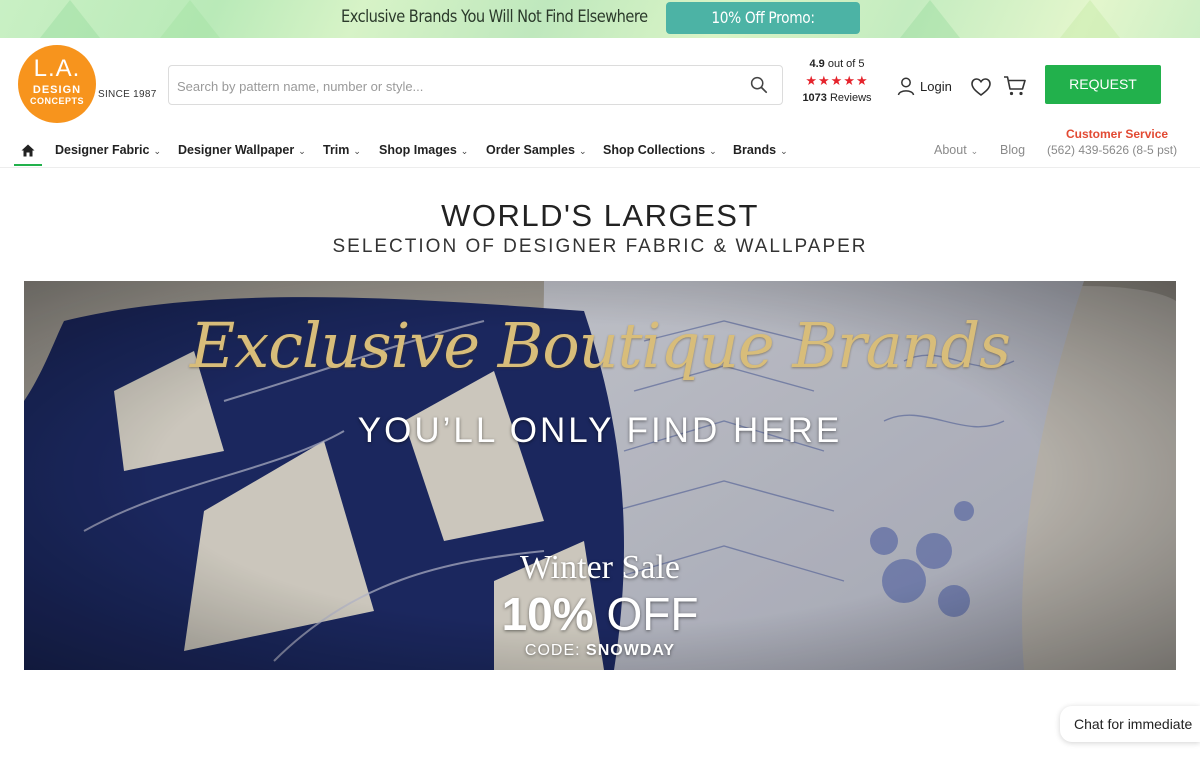  Describe the element at coordinates (56, 101) in the screenshot. I see `logo-text-concepts: CONCEPTS` at that location.